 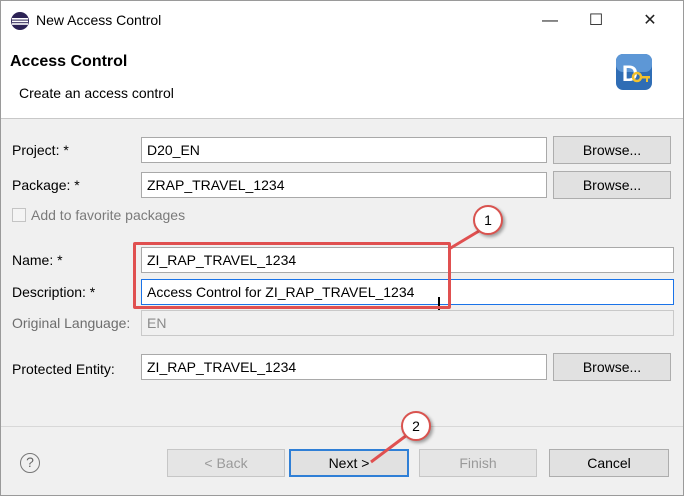 I want to click on eclipse-icon, so click(x=20, y=21).